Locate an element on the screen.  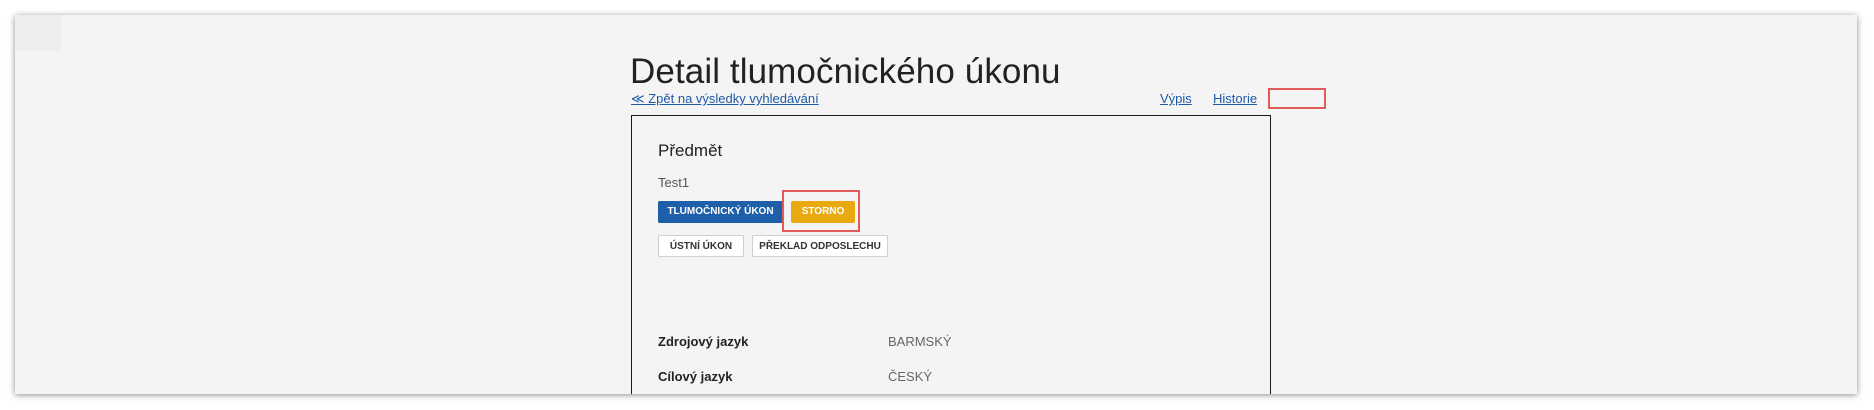
highlight-marker-empty is located at coordinates (1297, 98).